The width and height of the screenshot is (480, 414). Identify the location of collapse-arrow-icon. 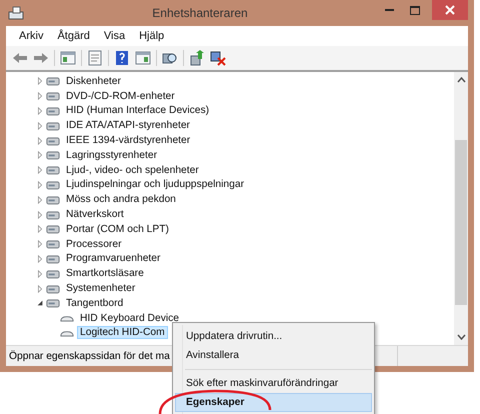
(40, 303).